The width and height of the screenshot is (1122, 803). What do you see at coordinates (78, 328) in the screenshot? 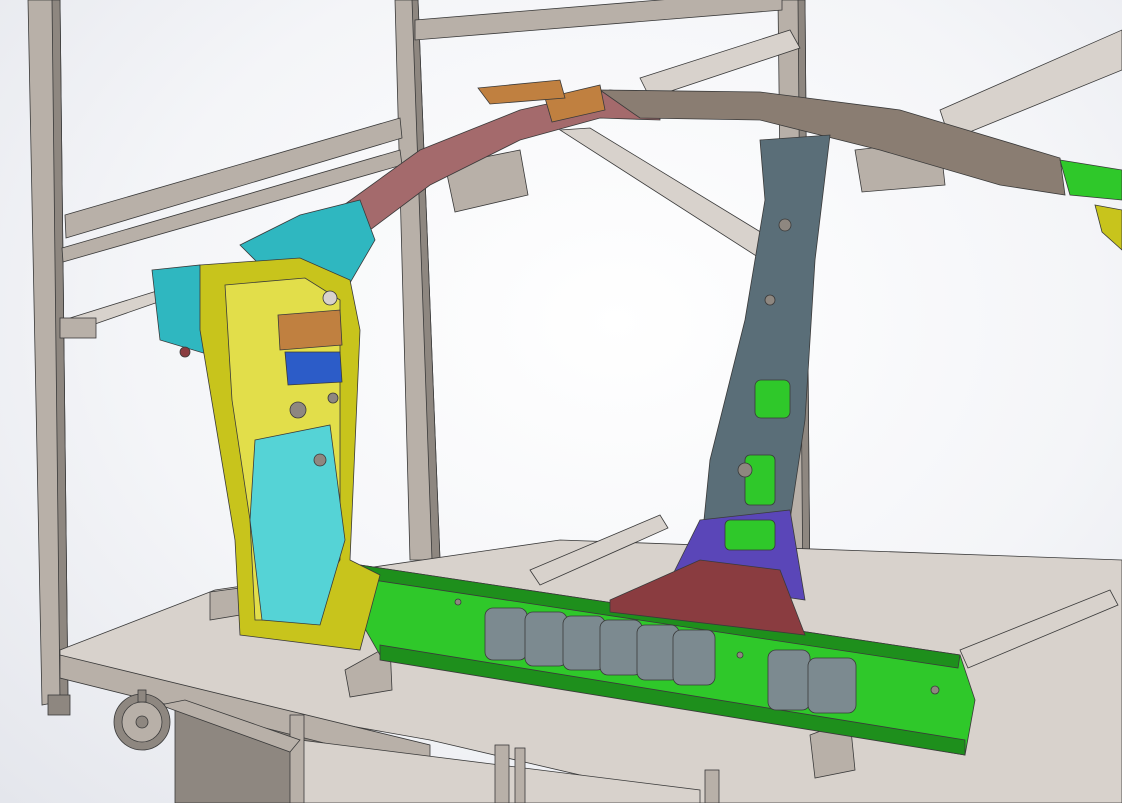
I see `frame-rod-clamp` at bounding box center [78, 328].